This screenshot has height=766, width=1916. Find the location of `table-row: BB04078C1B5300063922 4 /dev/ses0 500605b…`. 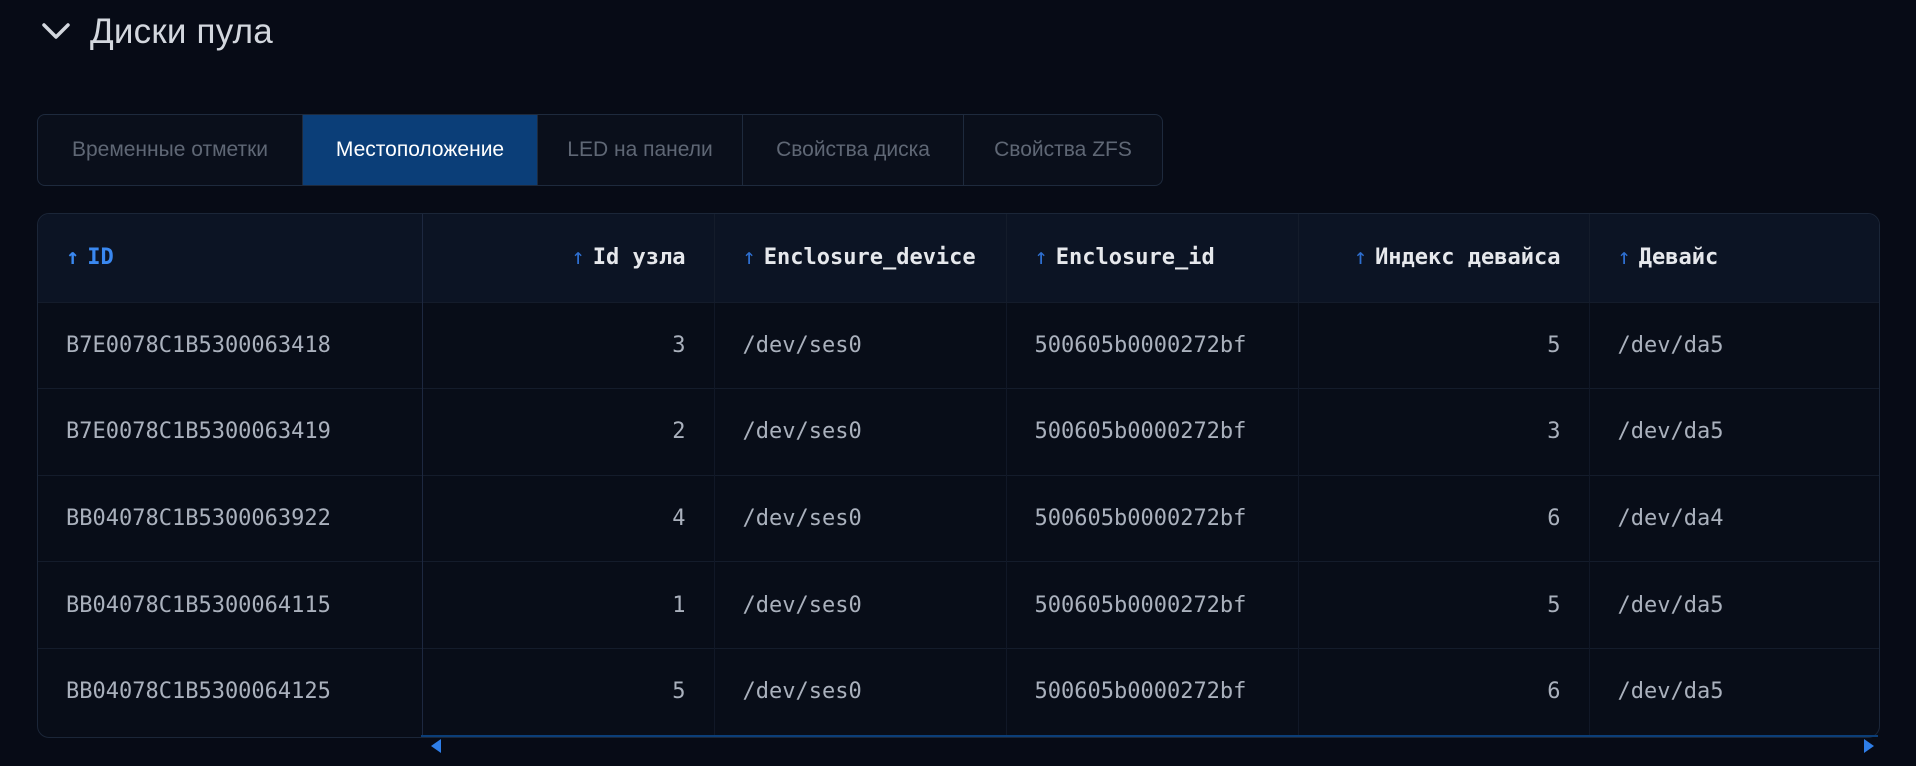

table-row: BB04078C1B5300063922 4 /dev/ses0 500605b… is located at coordinates (958, 518).